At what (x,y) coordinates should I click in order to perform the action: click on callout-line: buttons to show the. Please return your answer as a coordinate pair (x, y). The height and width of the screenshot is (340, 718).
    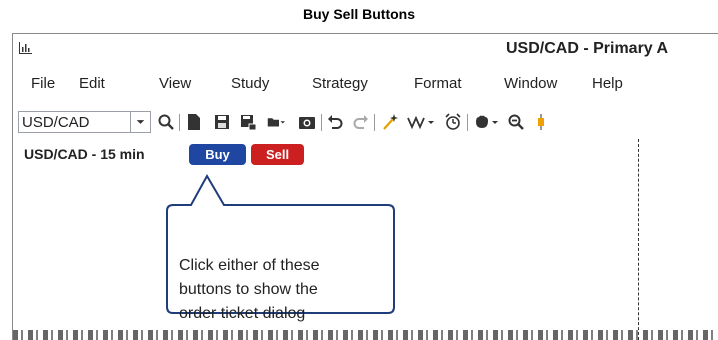
    Looking at the image, I should click on (248, 289).